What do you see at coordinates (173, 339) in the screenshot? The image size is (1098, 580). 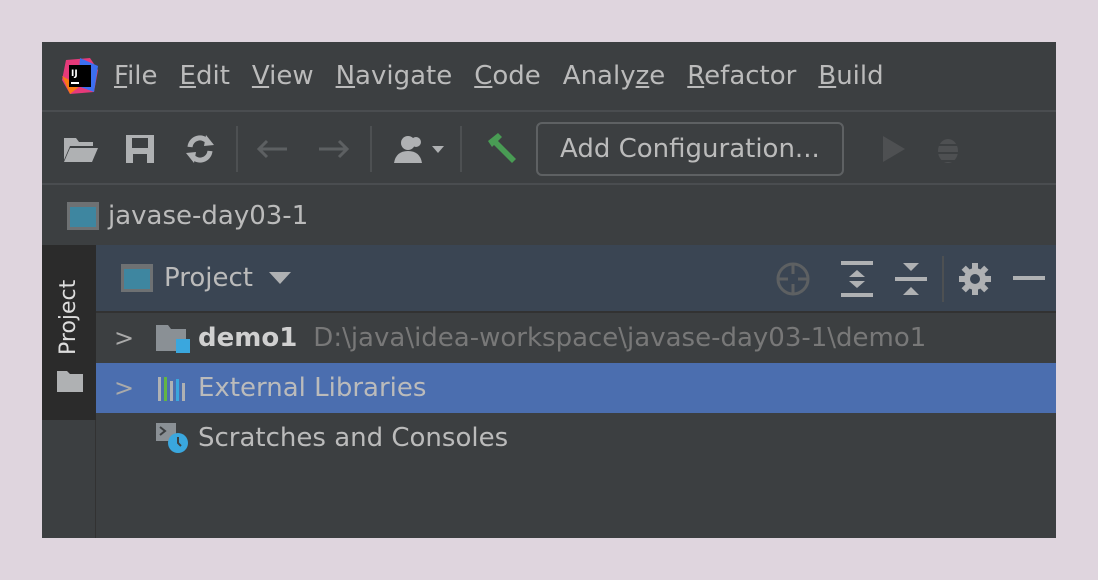 I see `module-folder-icon` at bounding box center [173, 339].